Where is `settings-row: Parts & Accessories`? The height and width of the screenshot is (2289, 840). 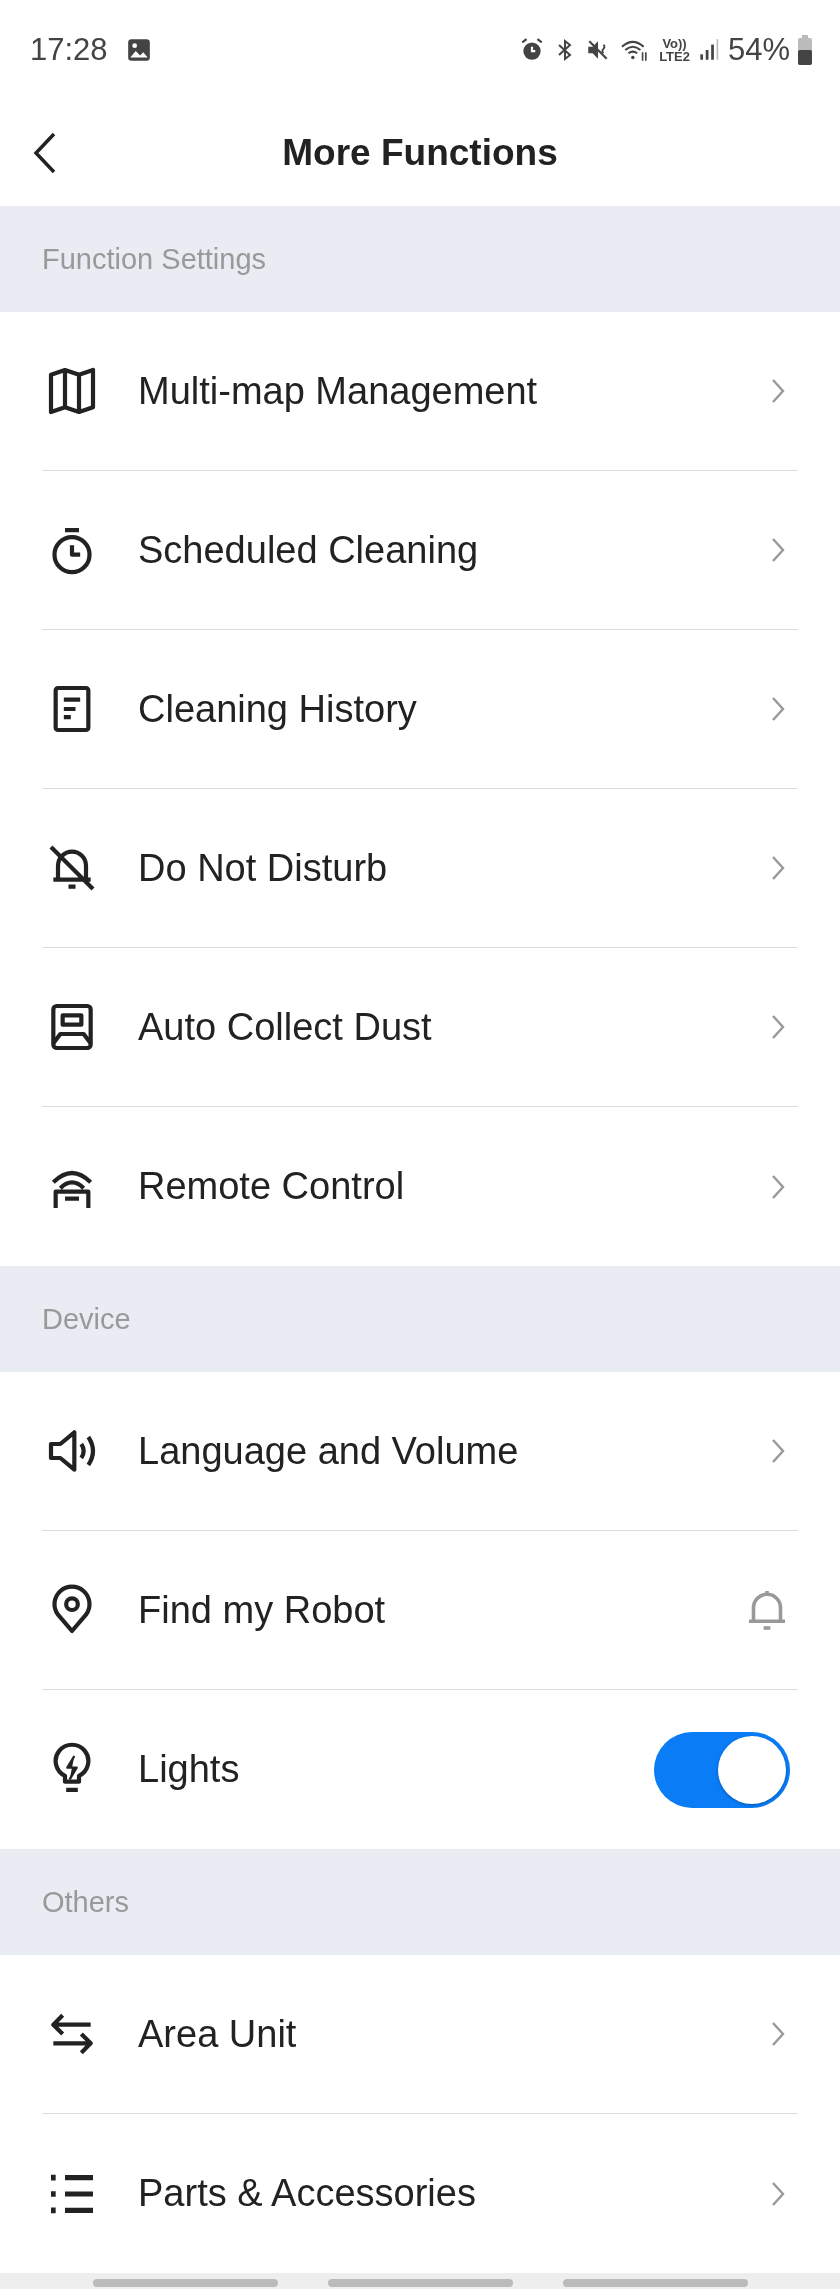
settings-row: Parts & Accessories is located at coordinates (420, 2193).